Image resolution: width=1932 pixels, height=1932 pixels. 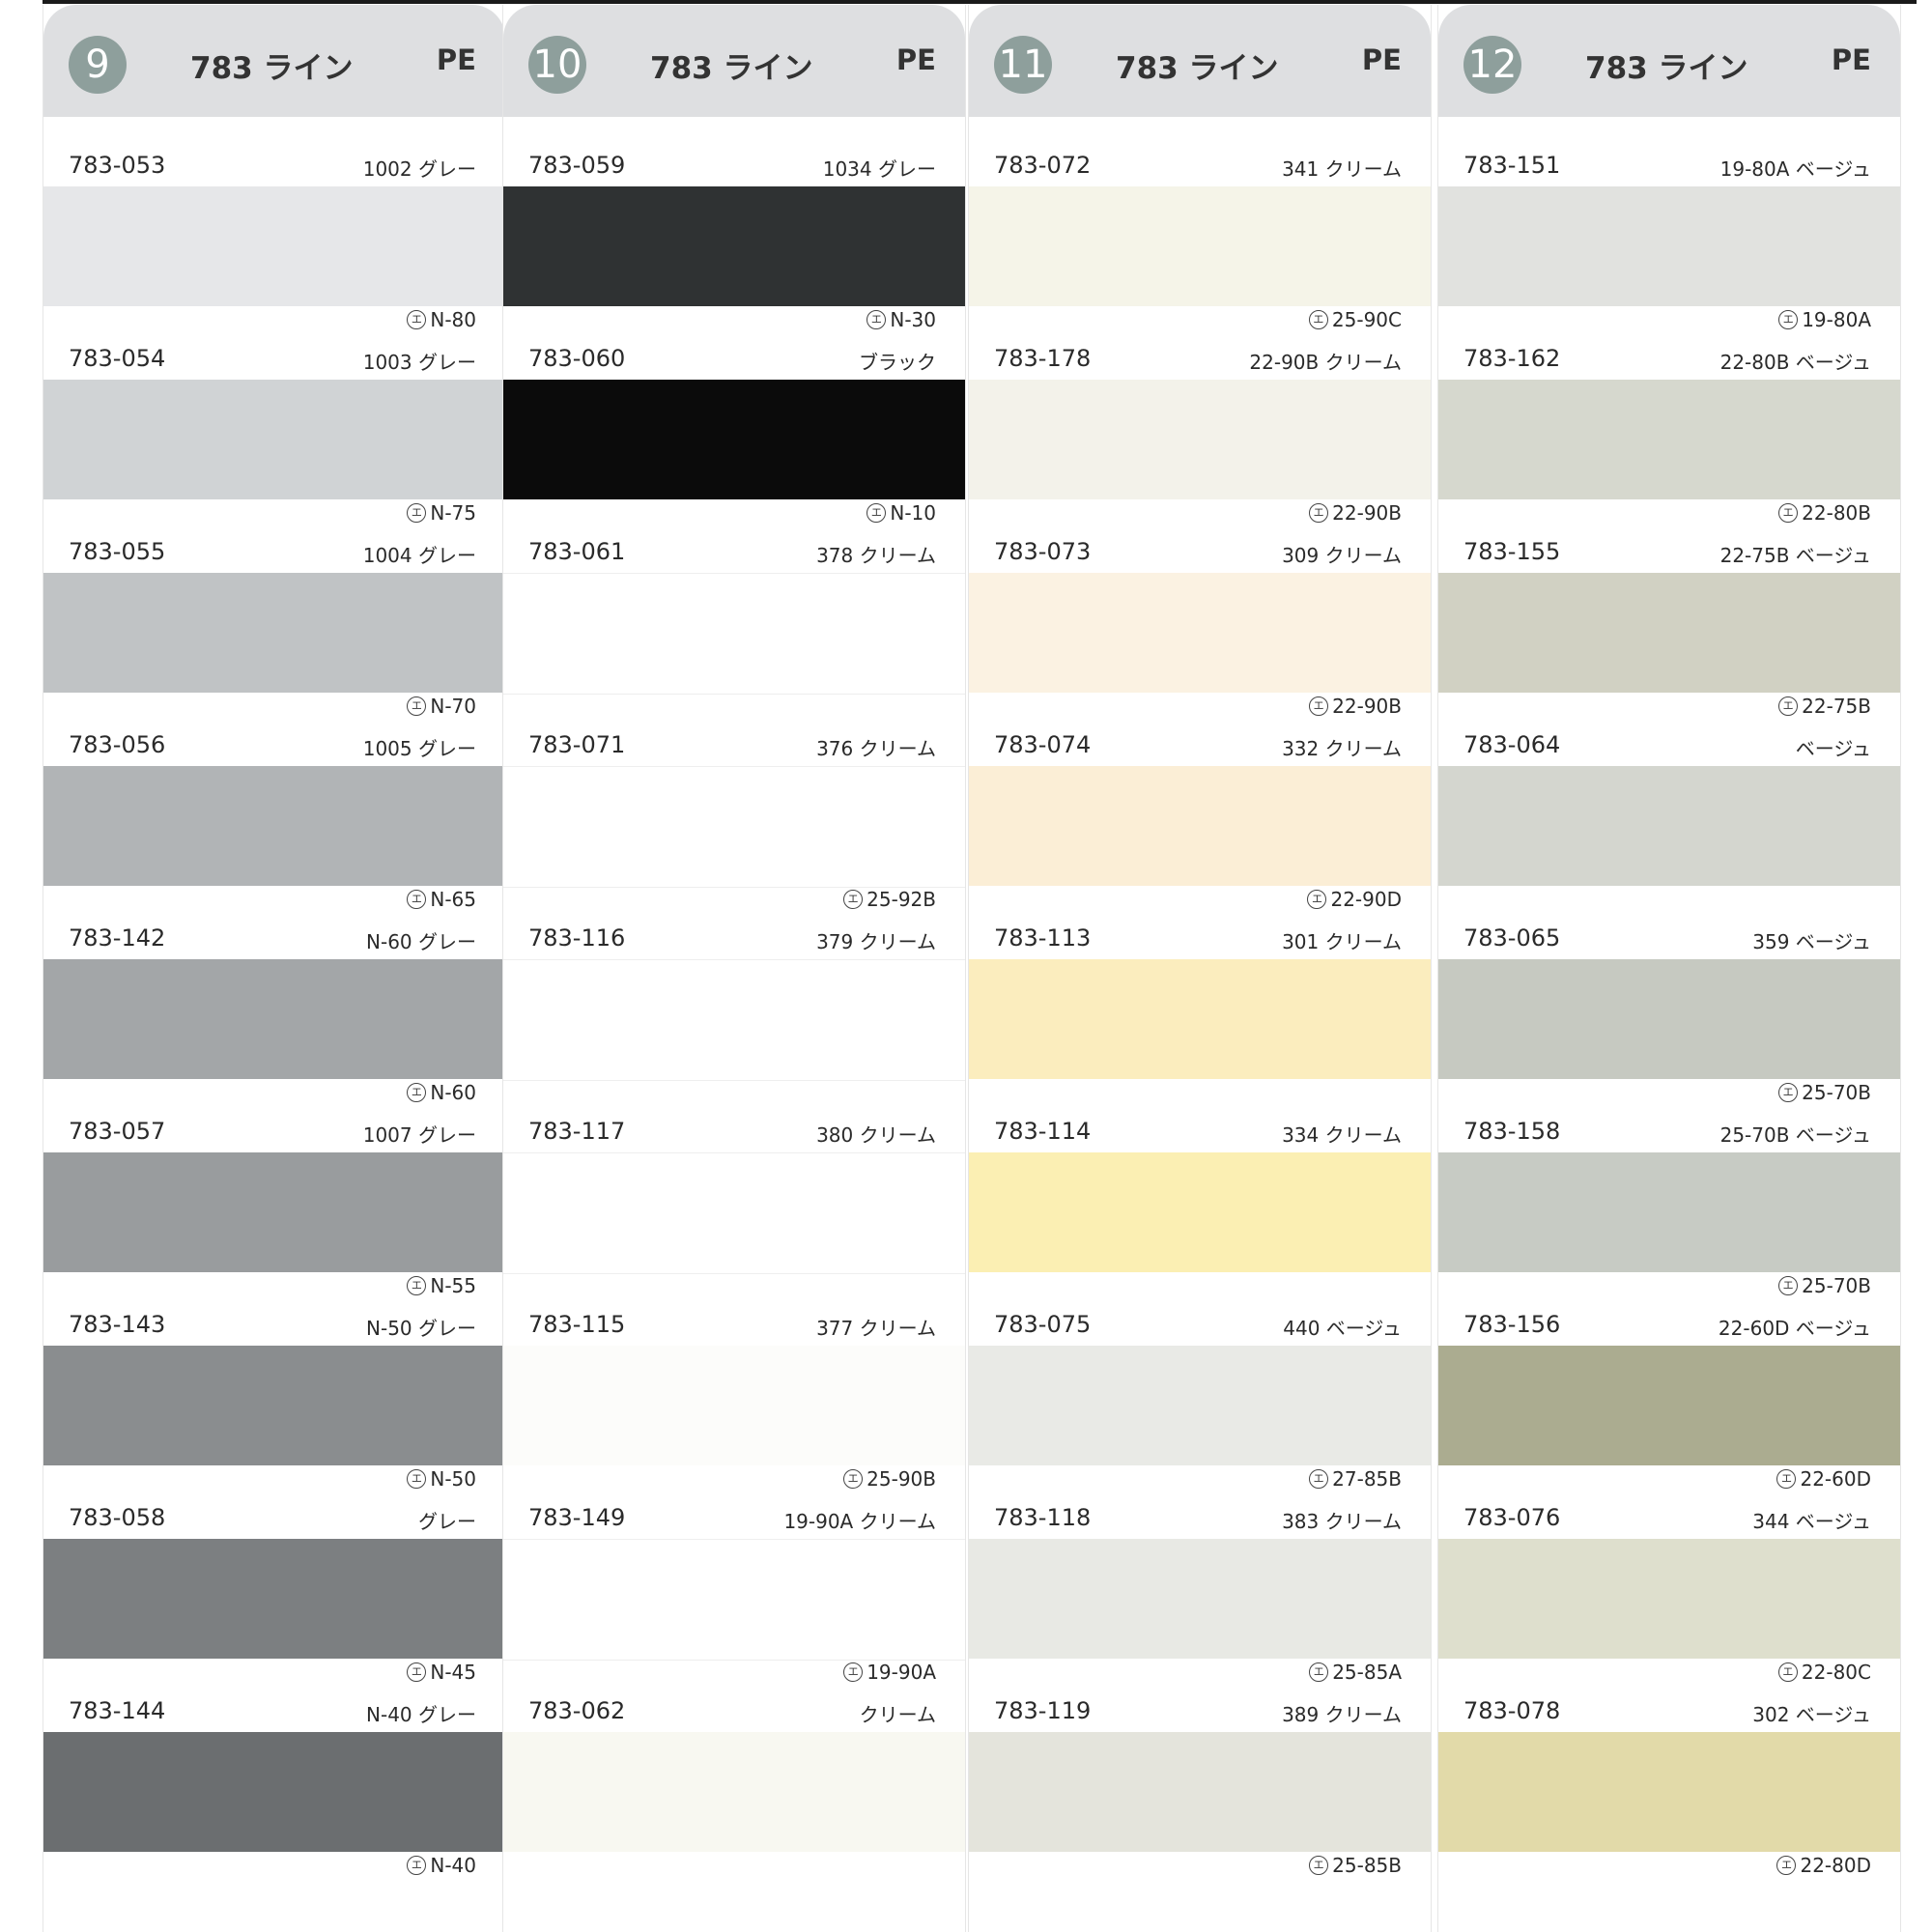 What do you see at coordinates (879, 169) in the screenshot?
I see `item-description: 1034 グレー` at bounding box center [879, 169].